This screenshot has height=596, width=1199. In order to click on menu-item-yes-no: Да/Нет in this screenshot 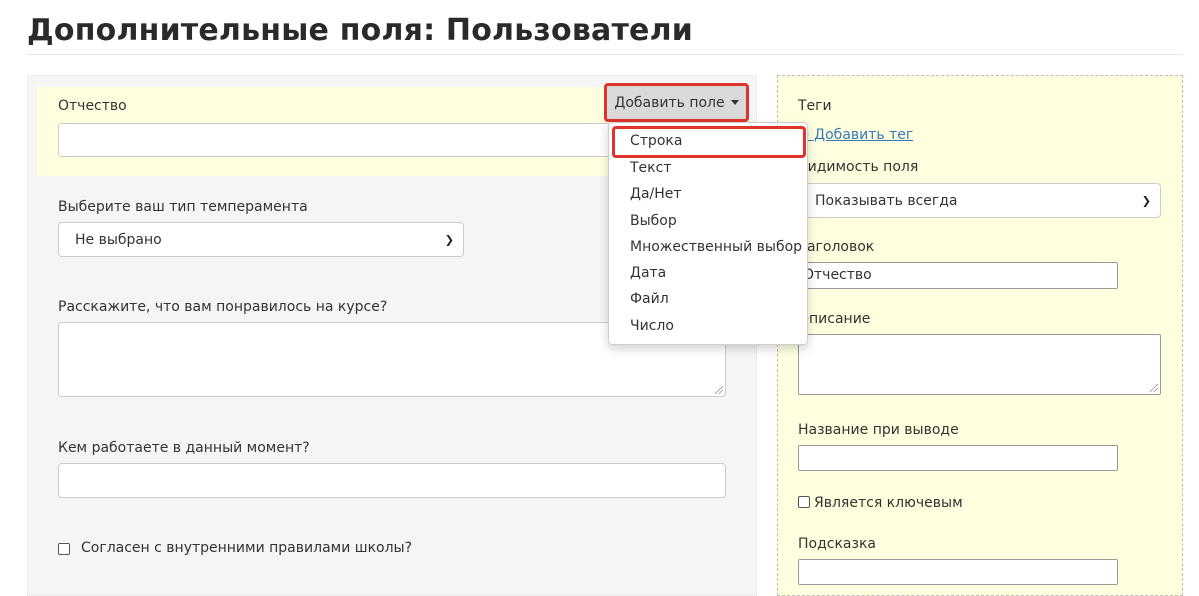, I will do `click(656, 194)`.